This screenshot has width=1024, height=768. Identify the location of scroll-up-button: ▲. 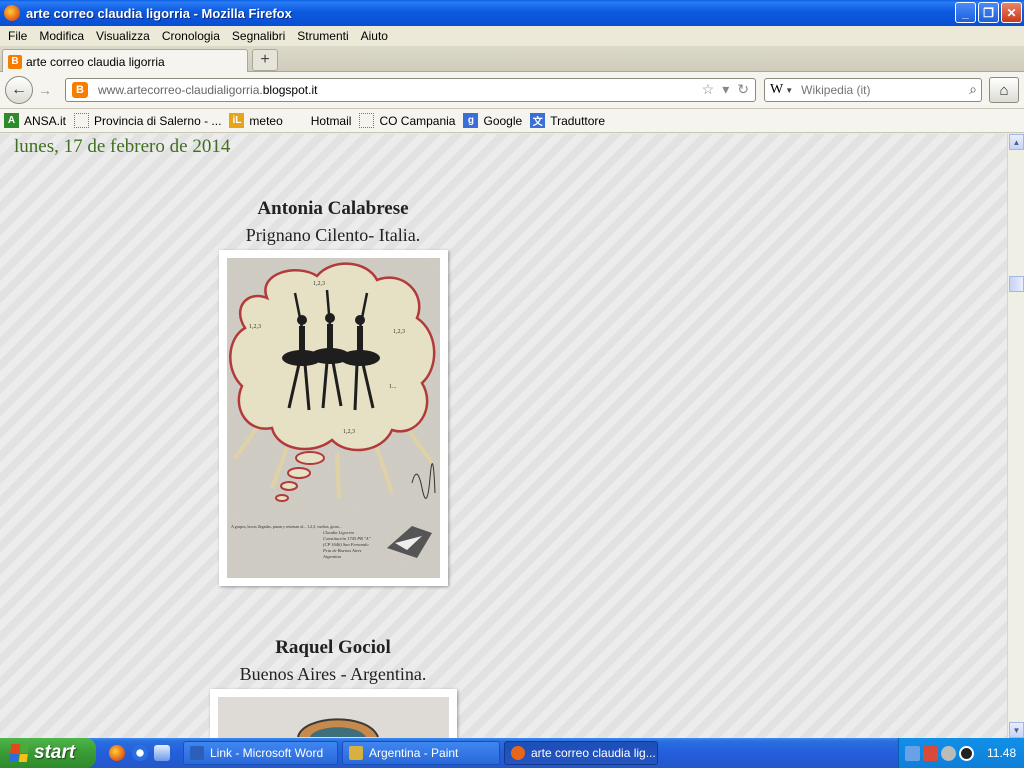
(1016, 142).